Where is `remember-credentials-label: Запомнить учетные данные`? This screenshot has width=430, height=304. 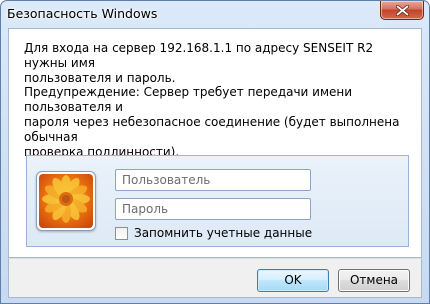
remember-credentials-label: Запомнить учетные данные is located at coordinates (223, 233).